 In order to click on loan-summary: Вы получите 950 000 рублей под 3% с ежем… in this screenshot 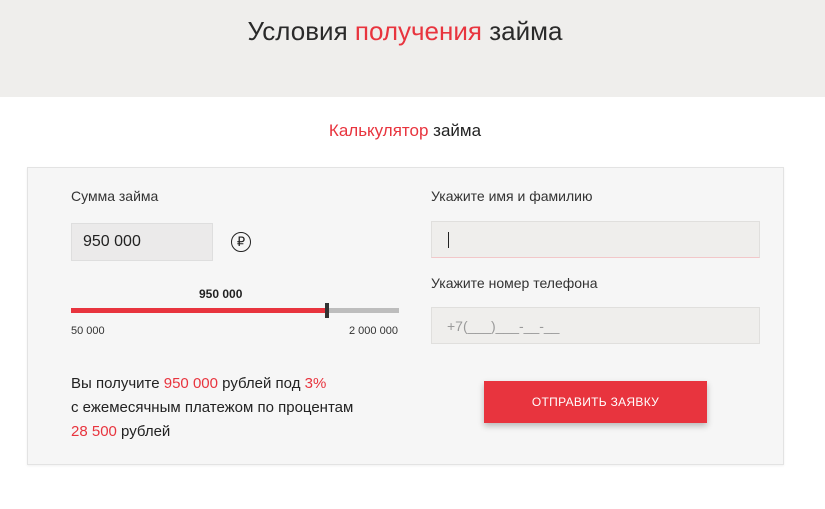, I will do `click(212, 408)`.